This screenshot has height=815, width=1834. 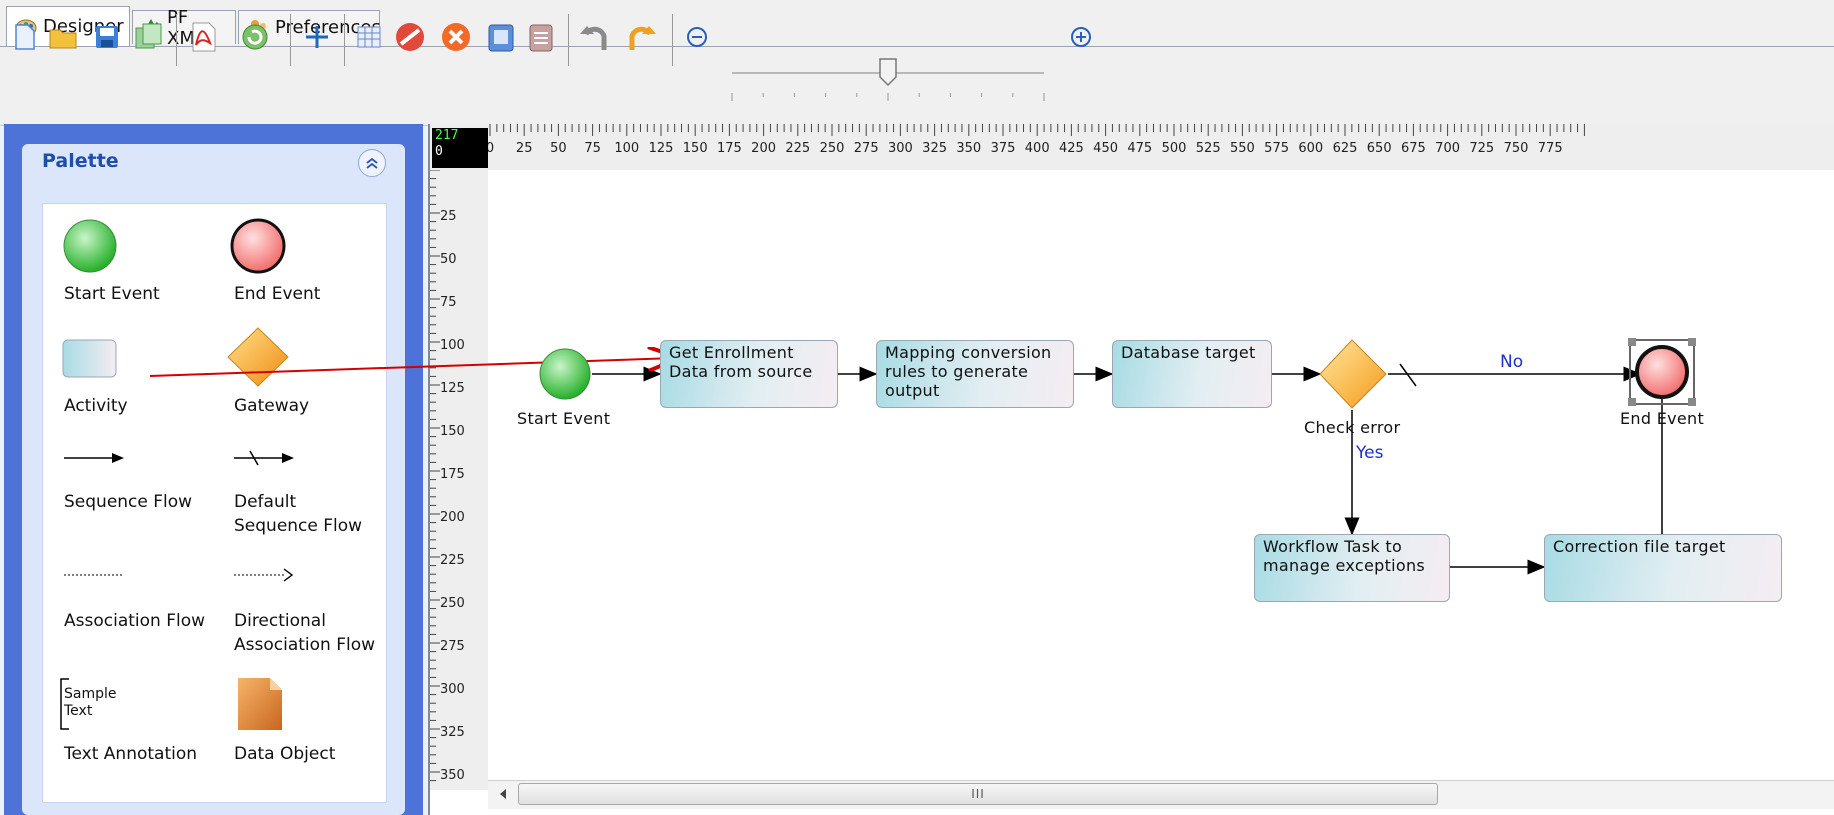 I want to click on end-event-node, so click(x=1662, y=372).